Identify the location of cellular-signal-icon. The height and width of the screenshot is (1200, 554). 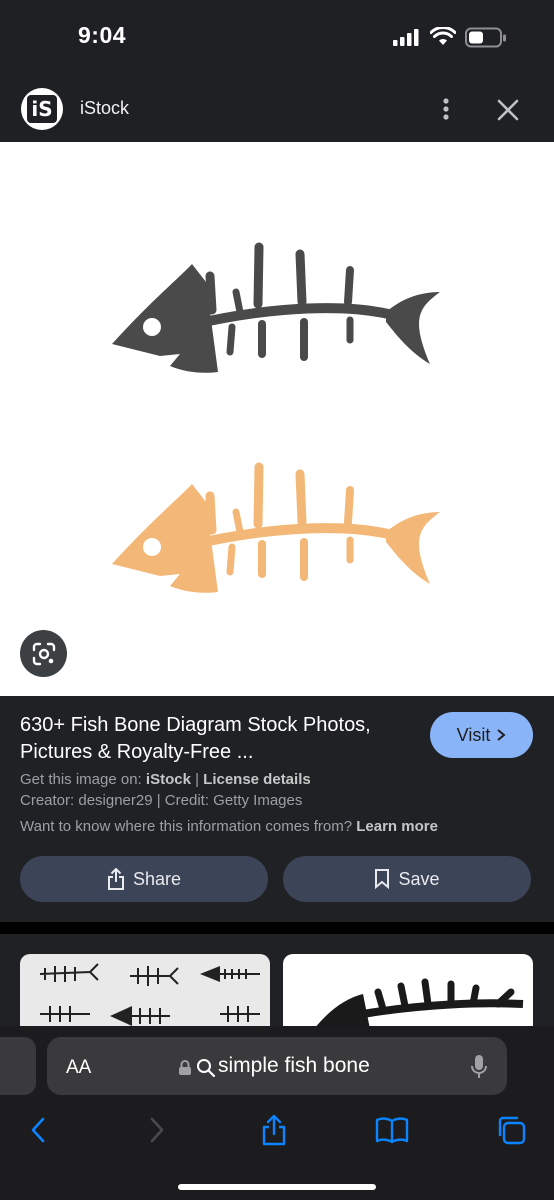
(406, 37).